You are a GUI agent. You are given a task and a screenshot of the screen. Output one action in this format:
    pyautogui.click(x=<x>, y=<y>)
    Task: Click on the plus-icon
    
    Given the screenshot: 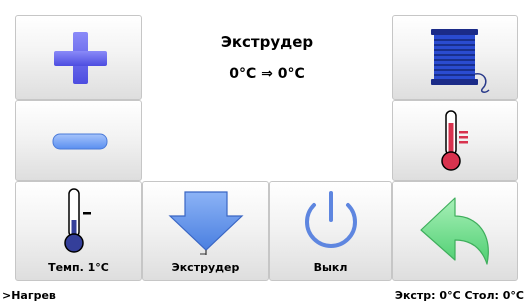 What is the action you would take?
    pyautogui.click(x=80, y=58)
    